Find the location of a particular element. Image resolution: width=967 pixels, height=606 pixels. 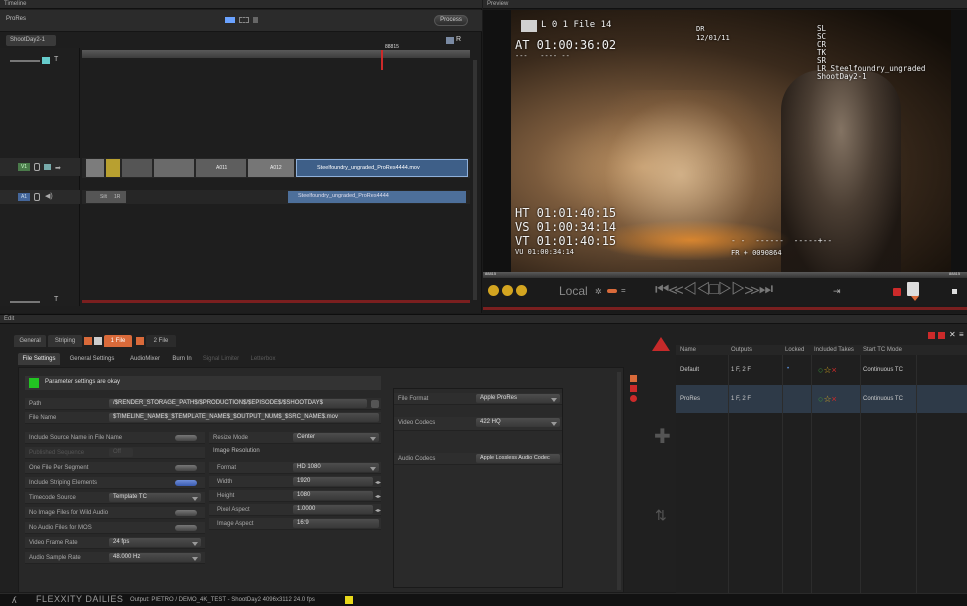

settings-link-icon is located at coordinates (633, 378).